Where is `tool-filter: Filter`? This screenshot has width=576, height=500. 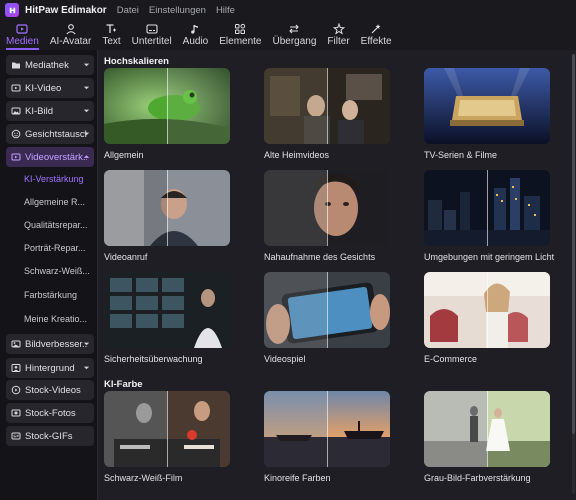
tool-filter: Filter is located at coordinates (338, 33).